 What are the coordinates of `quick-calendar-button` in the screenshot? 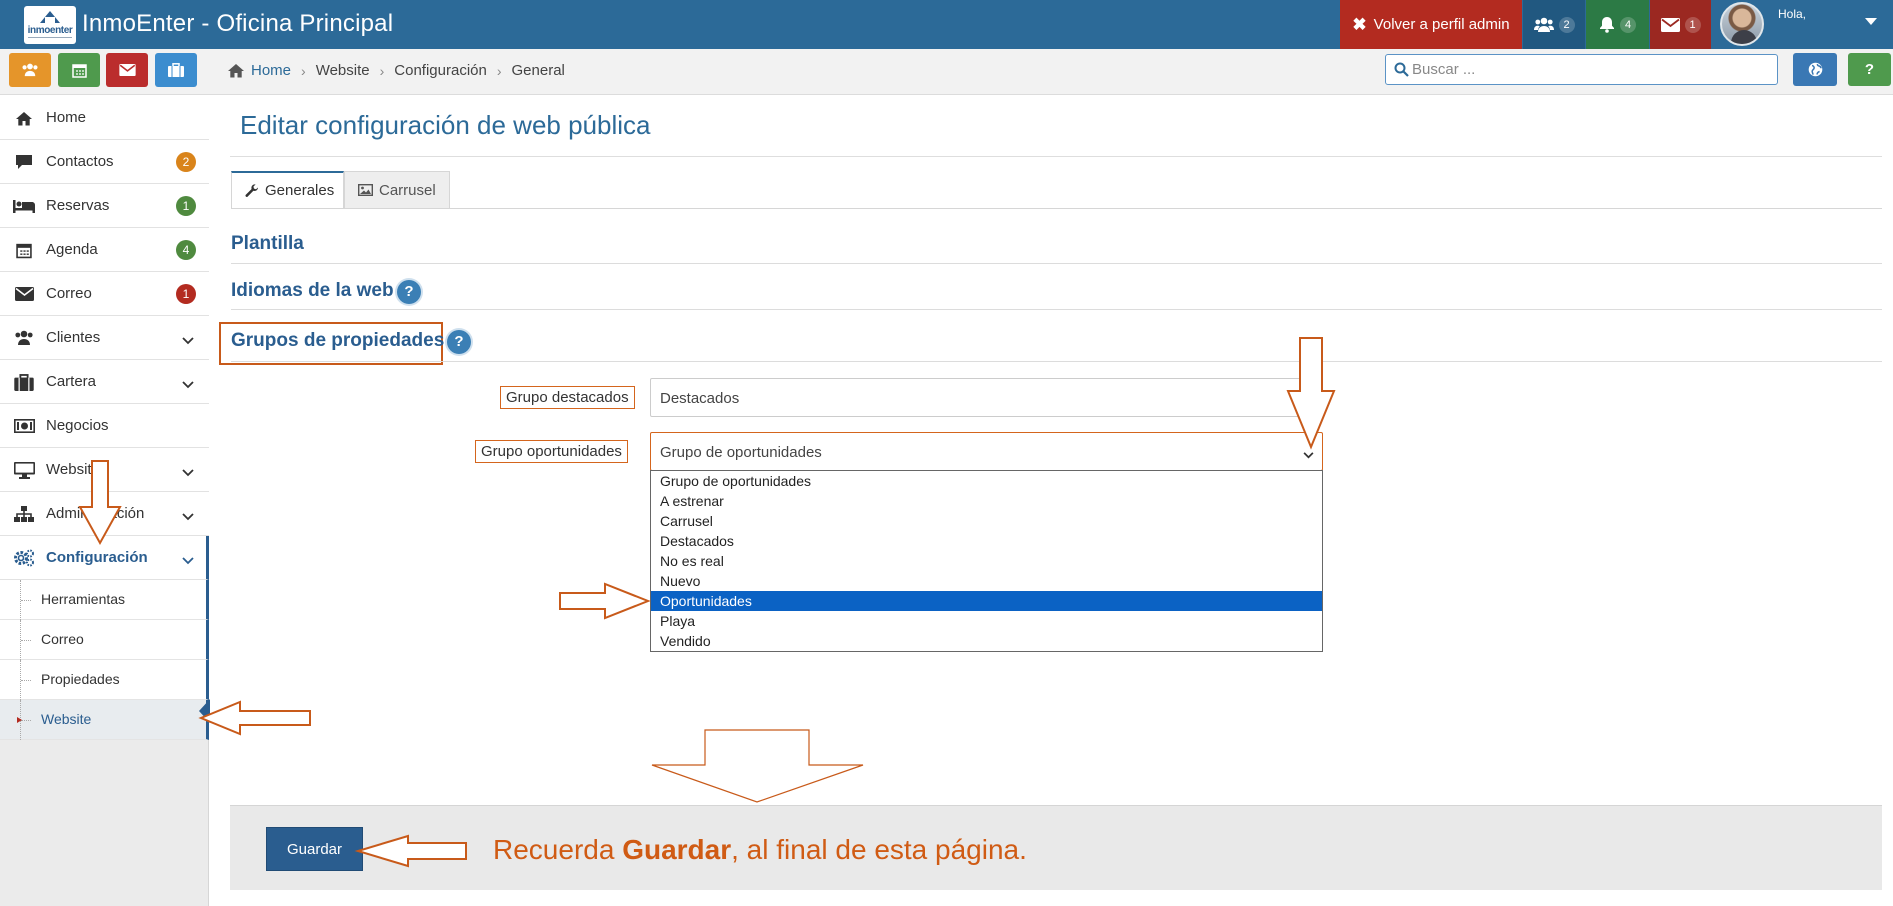 It's located at (79, 70).